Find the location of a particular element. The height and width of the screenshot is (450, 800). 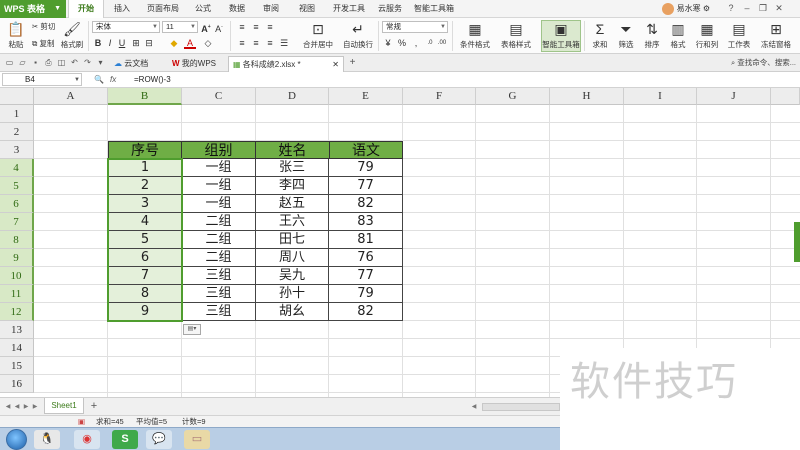

redo-icon: ↷ is located at coordinates (87, 62).